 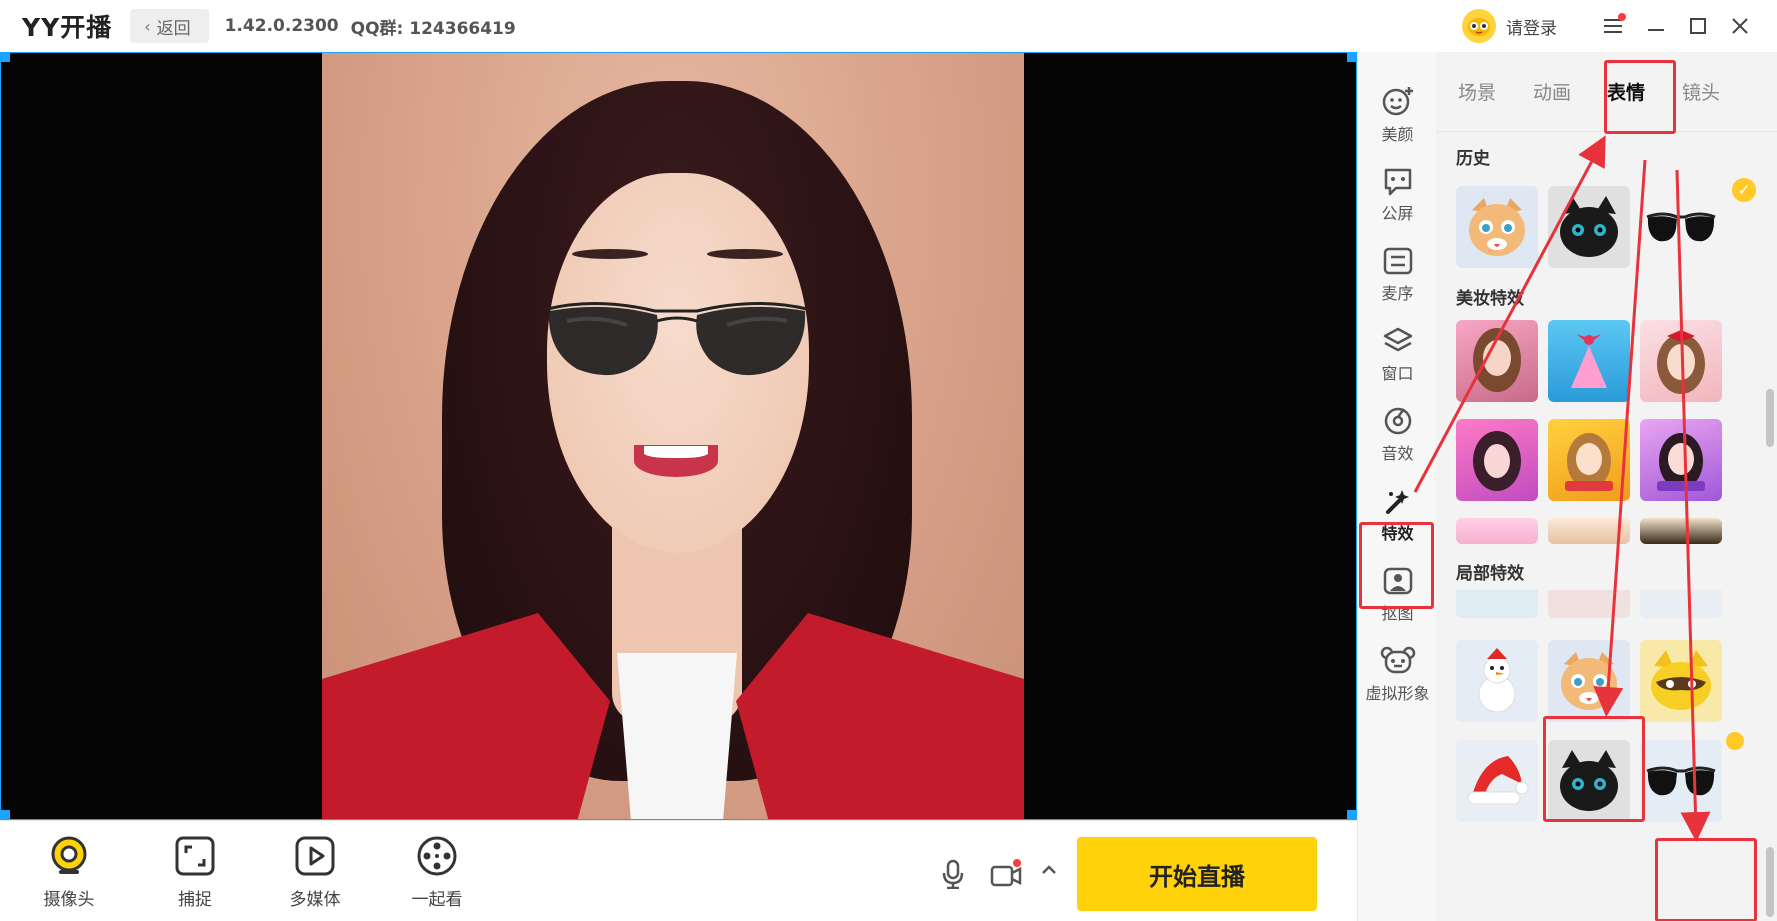 What do you see at coordinates (1622, 17) in the screenshot?
I see `notification-dot` at bounding box center [1622, 17].